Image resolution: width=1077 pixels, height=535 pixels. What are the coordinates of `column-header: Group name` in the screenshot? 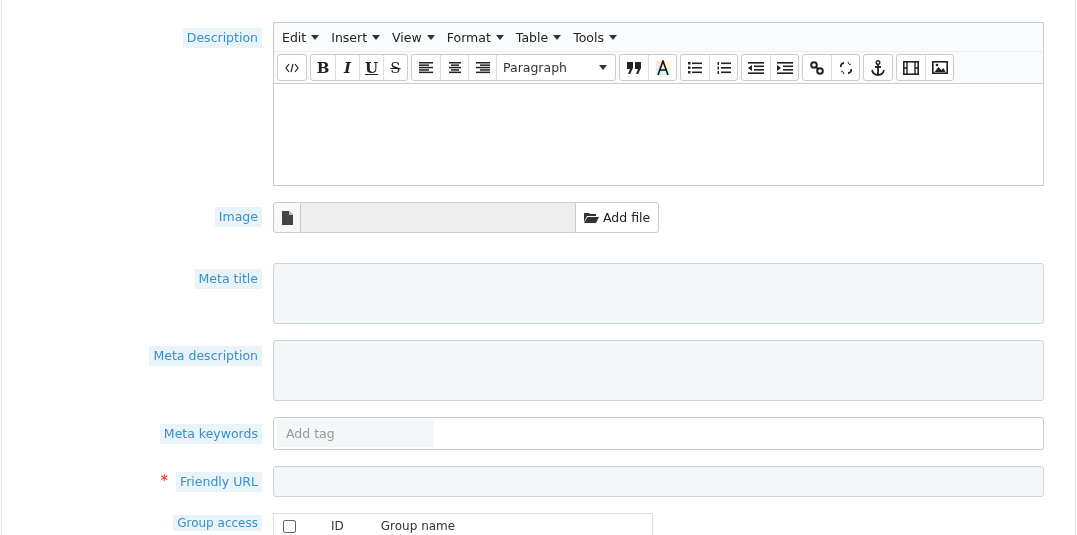 It's located at (418, 526).